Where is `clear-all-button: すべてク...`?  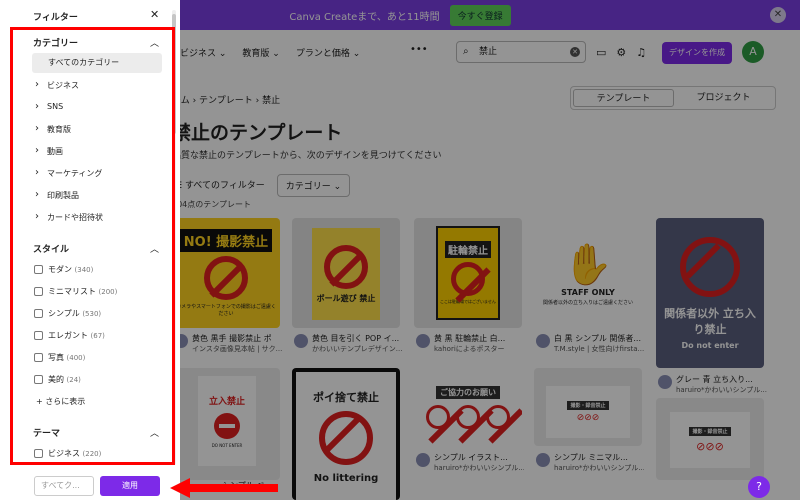
clear-all-button: すべてク... is located at coordinates (64, 486).